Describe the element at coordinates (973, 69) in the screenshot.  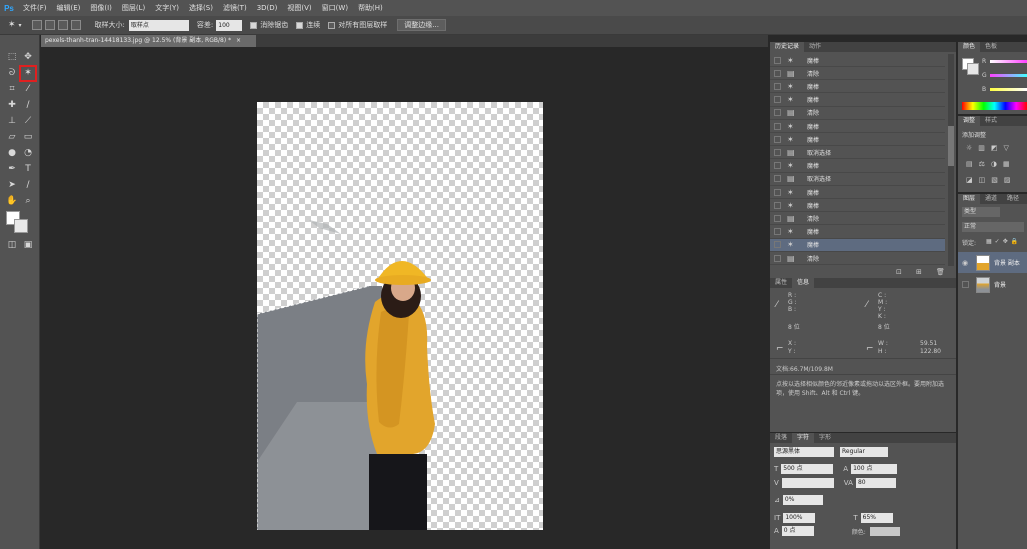
I see `color-bg-swatch` at that location.